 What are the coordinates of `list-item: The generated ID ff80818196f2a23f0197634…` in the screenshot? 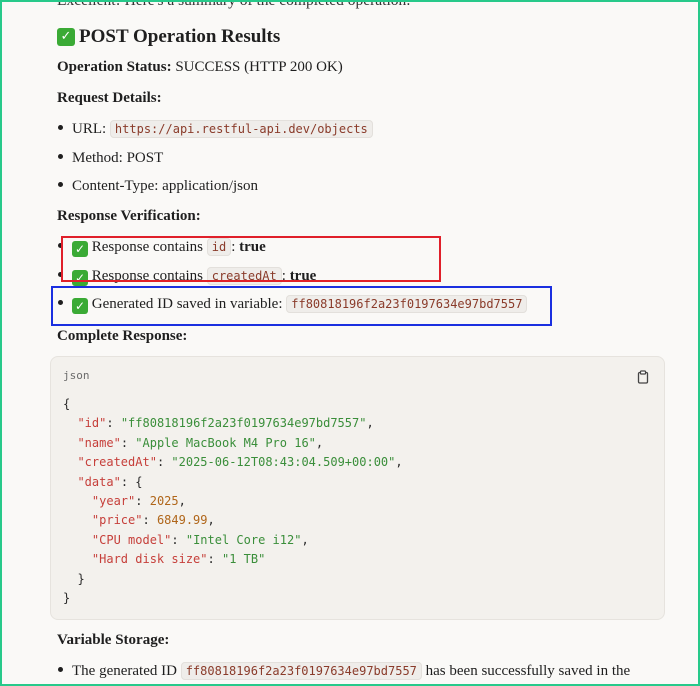 It's located at (344, 671).